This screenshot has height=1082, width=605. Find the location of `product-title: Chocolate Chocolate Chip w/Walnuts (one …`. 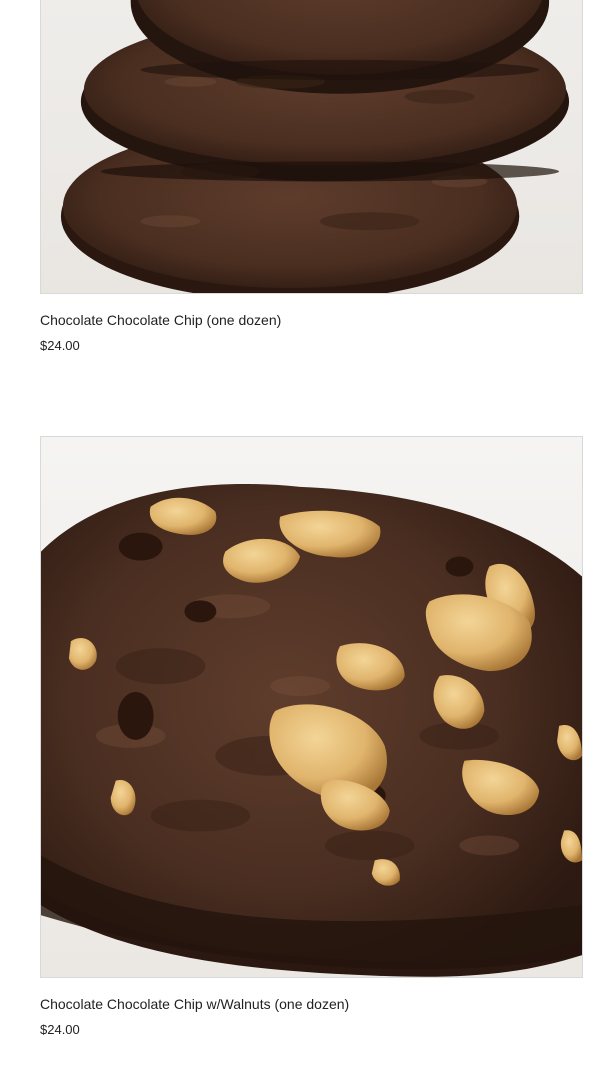

product-title: Chocolate Chocolate Chip w/Walnuts (one … is located at coordinates (311, 1004).